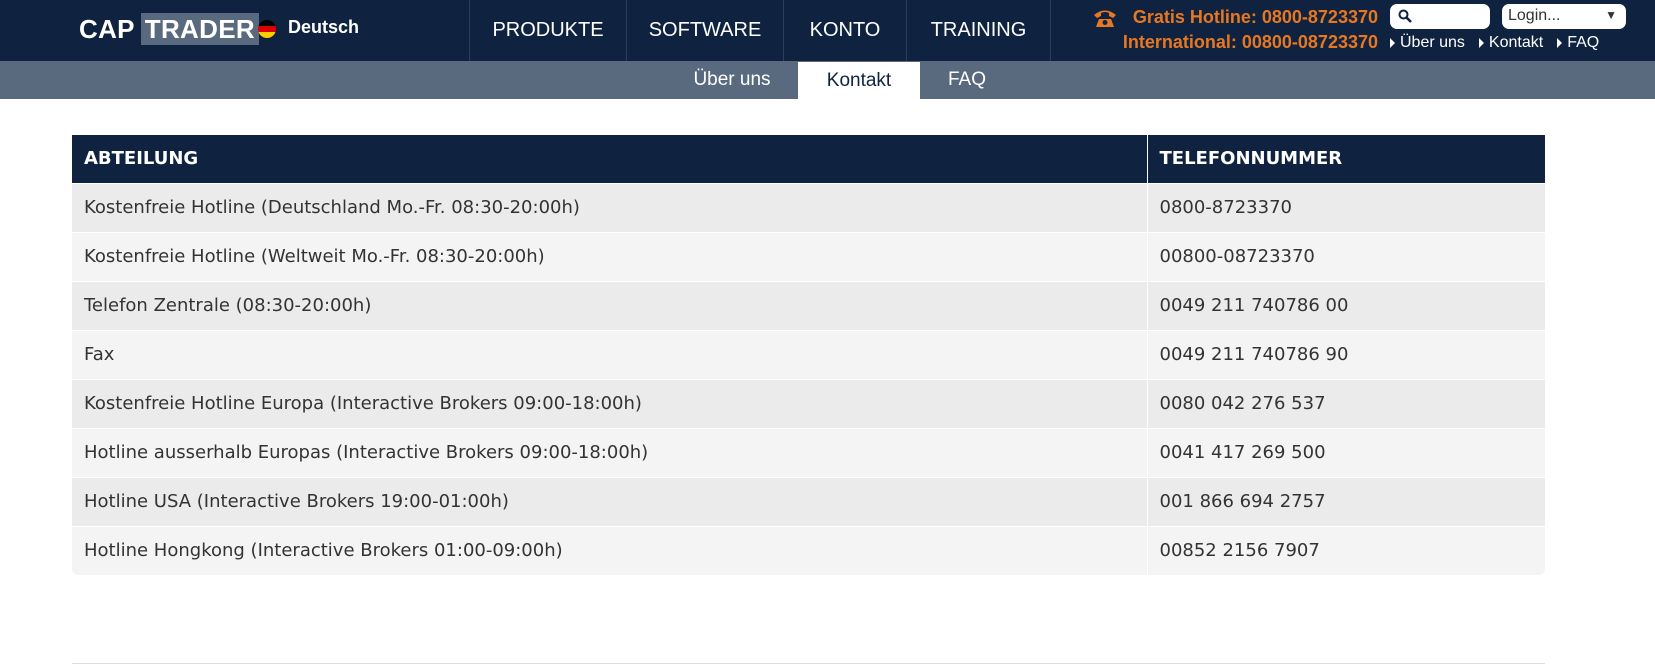 Image resolution: width=1655 pixels, height=665 pixels. What do you see at coordinates (323, 27) in the screenshot?
I see `language-selector: Deutsch` at bounding box center [323, 27].